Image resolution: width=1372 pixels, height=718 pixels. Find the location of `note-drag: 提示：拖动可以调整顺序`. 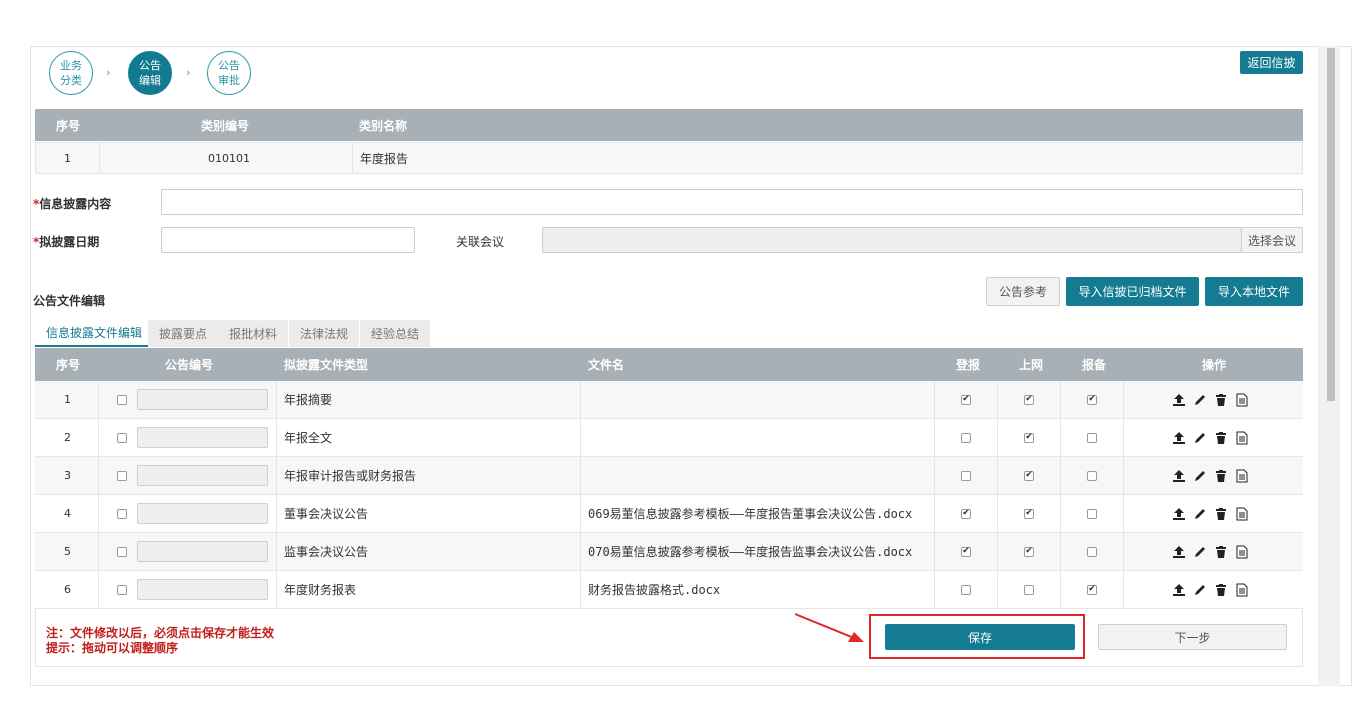

note-drag: 提示：拖动可以调整顺序 is located at coordinates (112, 648).